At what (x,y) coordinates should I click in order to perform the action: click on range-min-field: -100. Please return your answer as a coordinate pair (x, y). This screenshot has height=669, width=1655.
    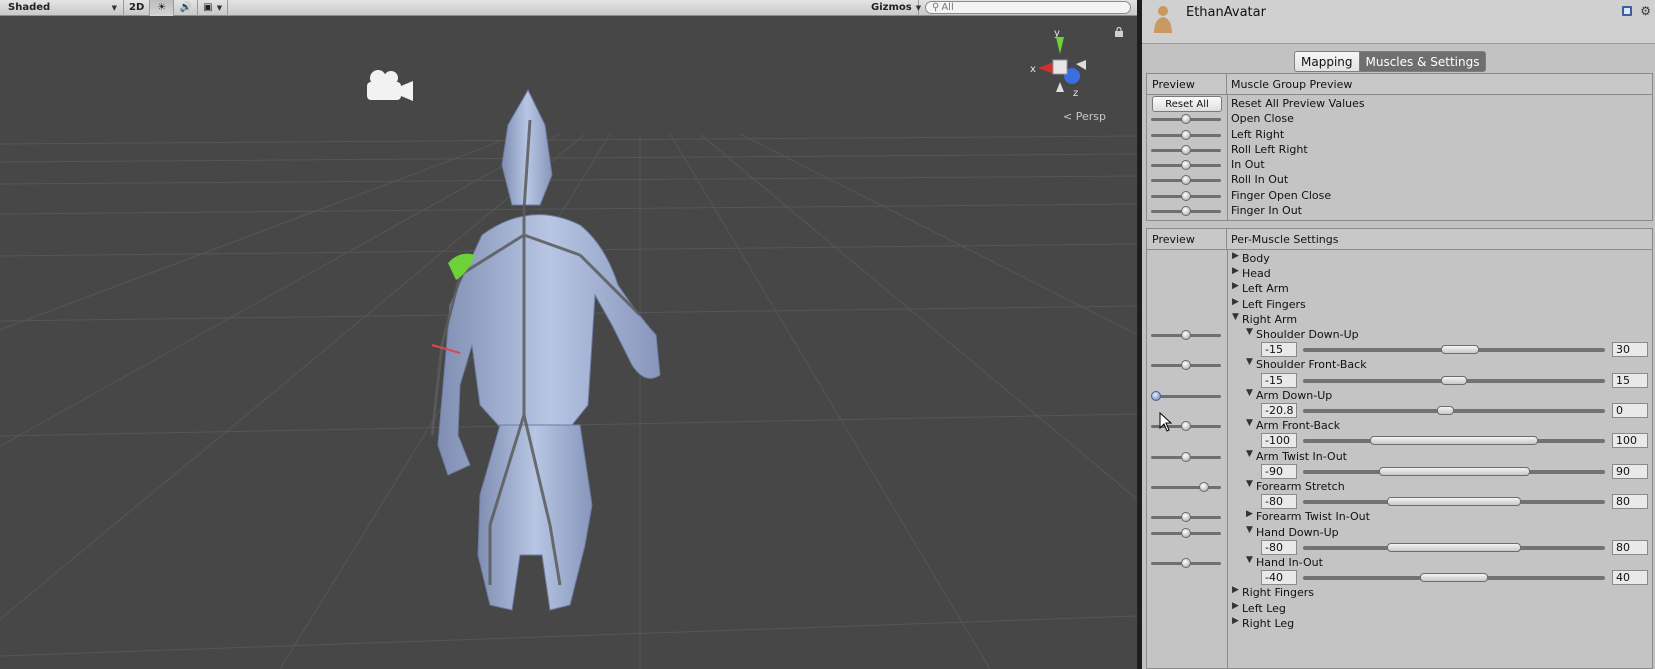
    Looking at the image, I should click on (1279, 440).